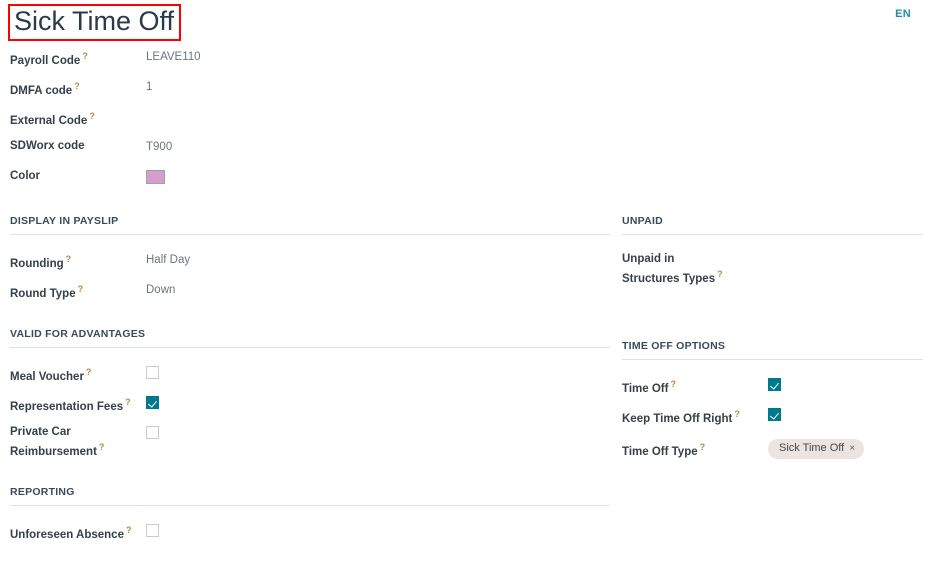  I want to click on field-value-dmfa-code: 1, so click(378, 86).